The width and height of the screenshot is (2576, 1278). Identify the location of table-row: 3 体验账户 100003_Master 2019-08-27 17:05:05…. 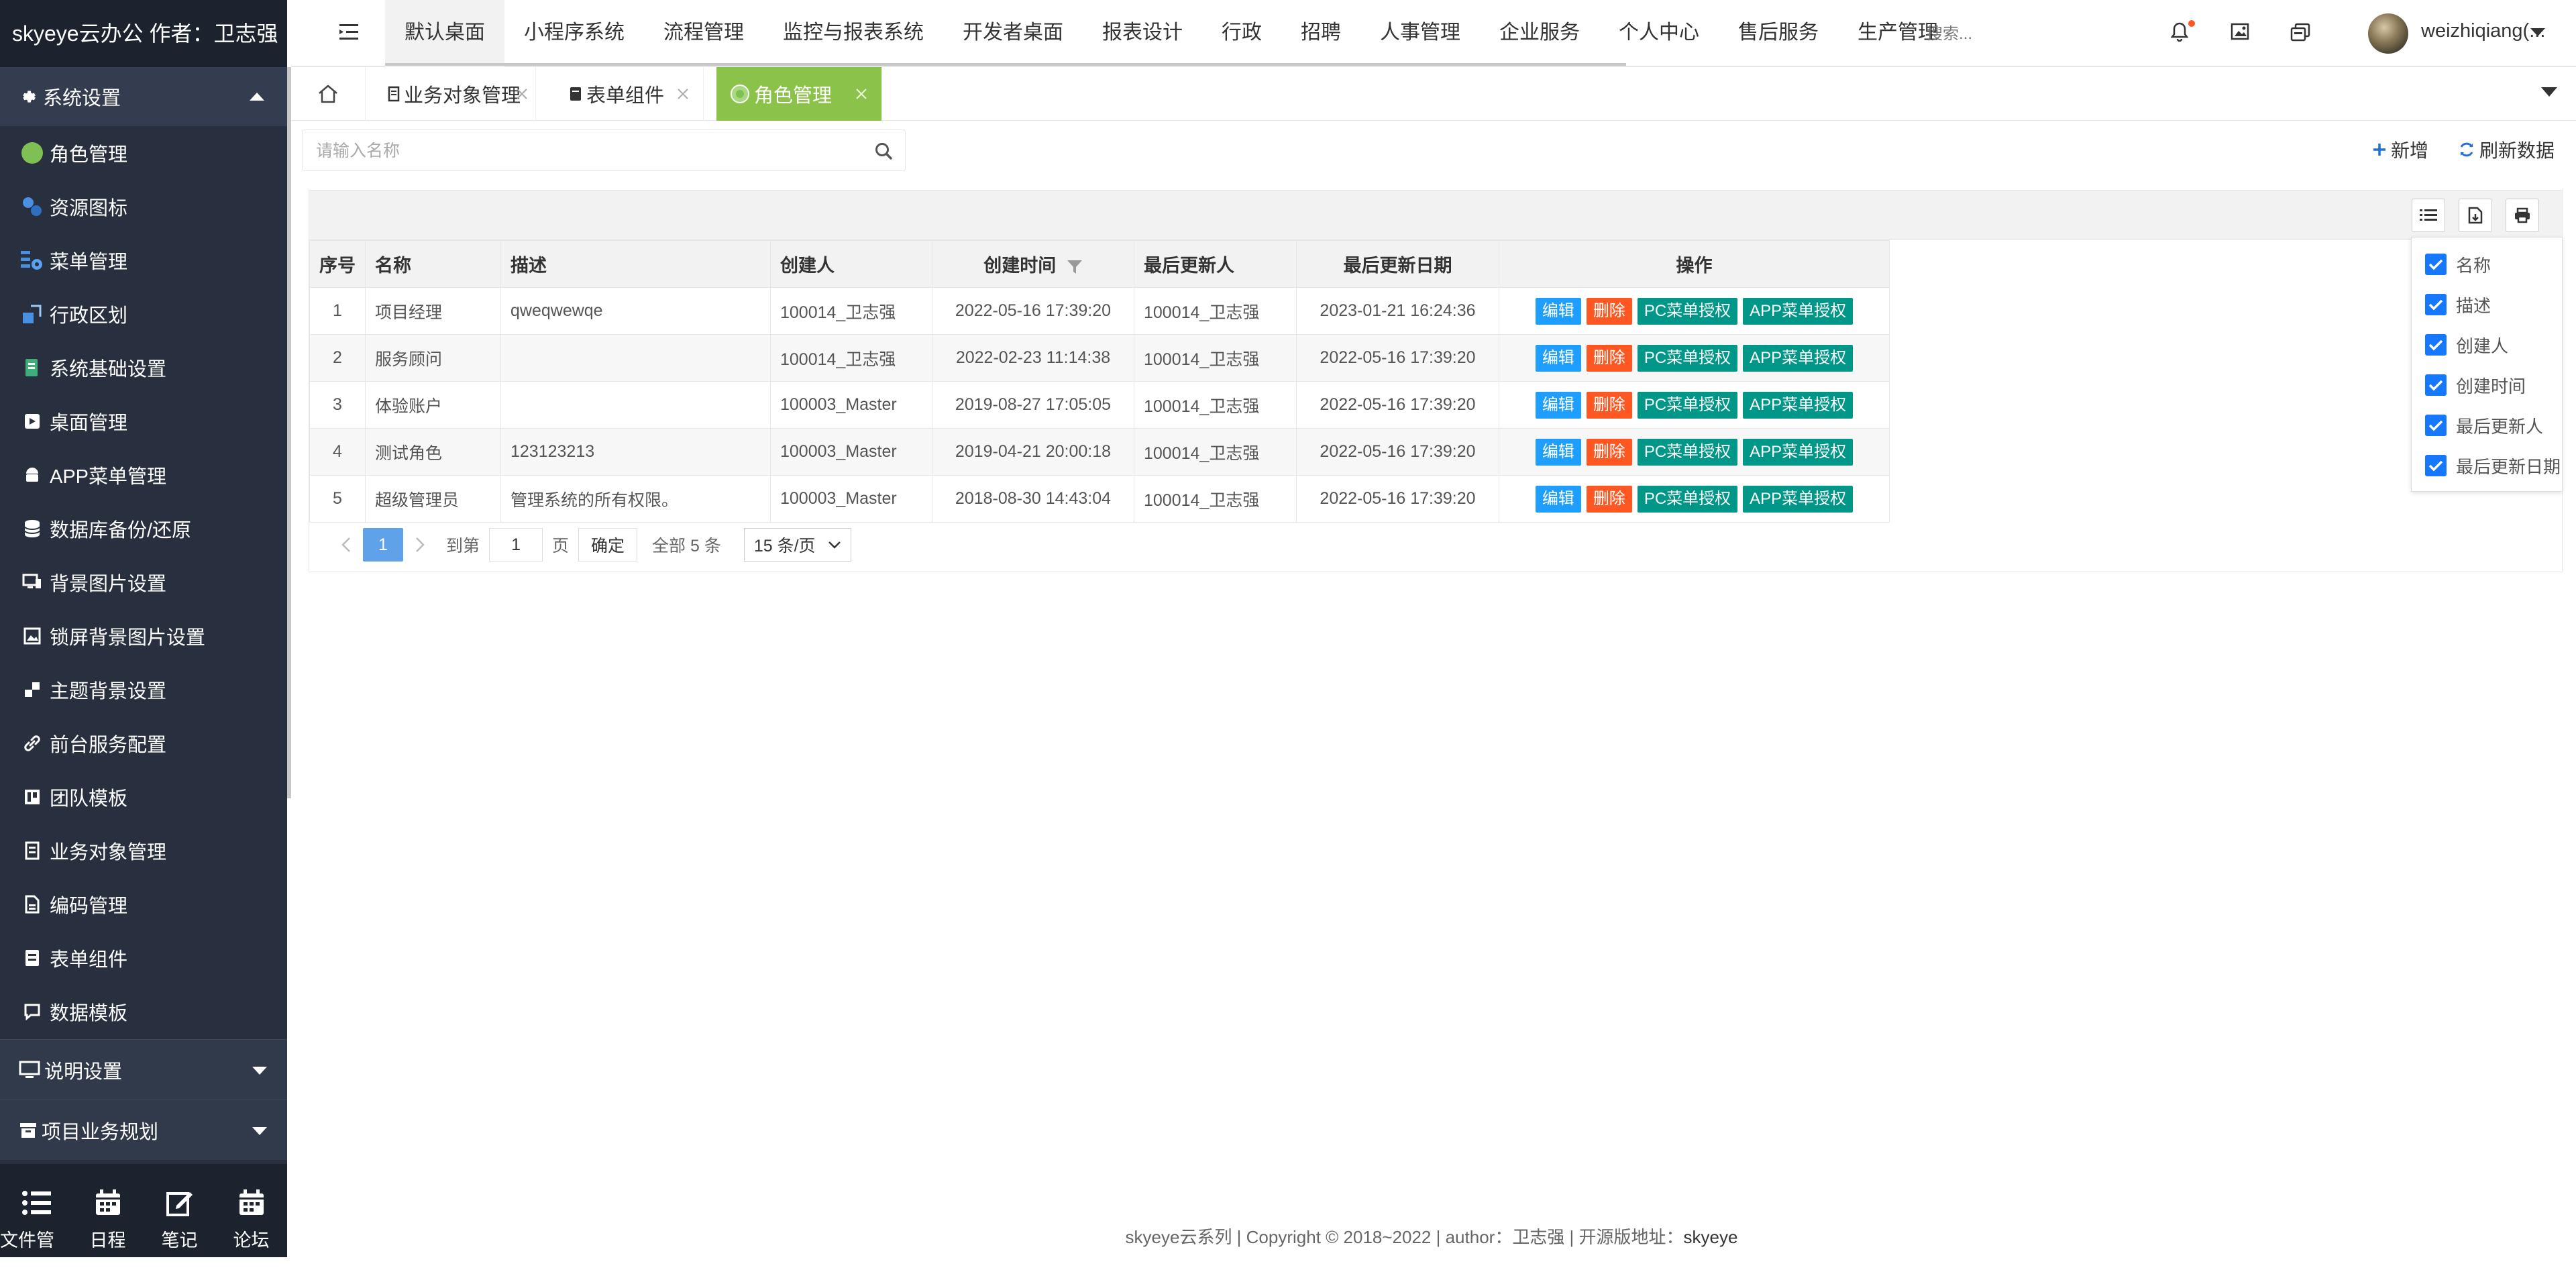
(1099, 405).